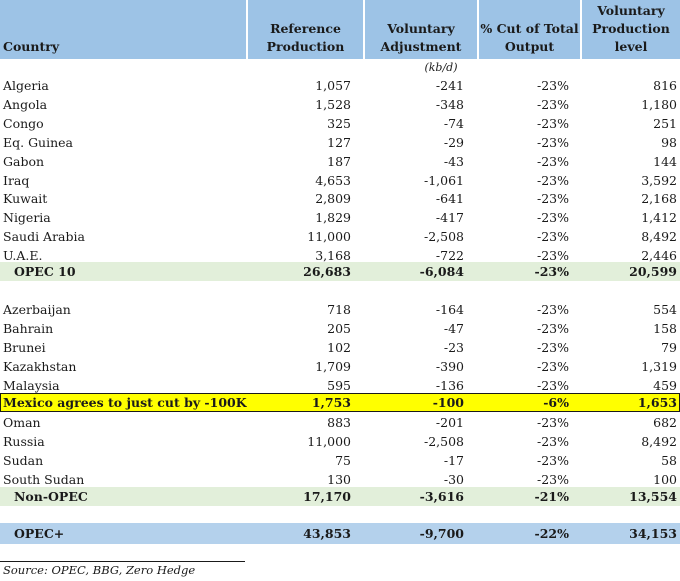 This screenshot has width=680, height=581. Describe the element at coordinates (449, 366) in the screenshot. I see `adjustment-cell: -390` at that location.